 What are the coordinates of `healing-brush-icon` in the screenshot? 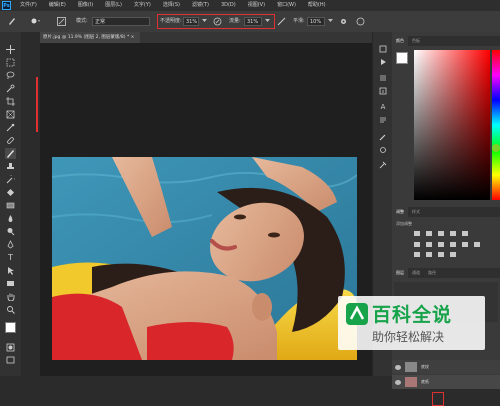 It's located at (10, 140).